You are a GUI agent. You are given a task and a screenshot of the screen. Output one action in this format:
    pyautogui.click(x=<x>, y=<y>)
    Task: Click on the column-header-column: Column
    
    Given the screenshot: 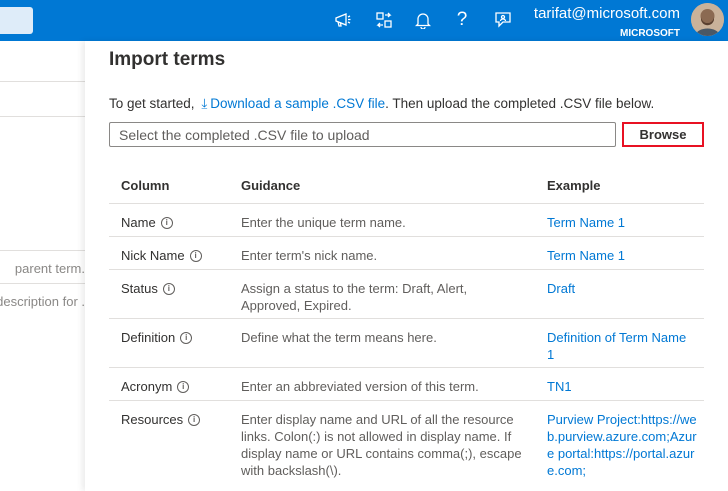 What is the action you would take?
    pyautogui.click(x=145, y=185)
    